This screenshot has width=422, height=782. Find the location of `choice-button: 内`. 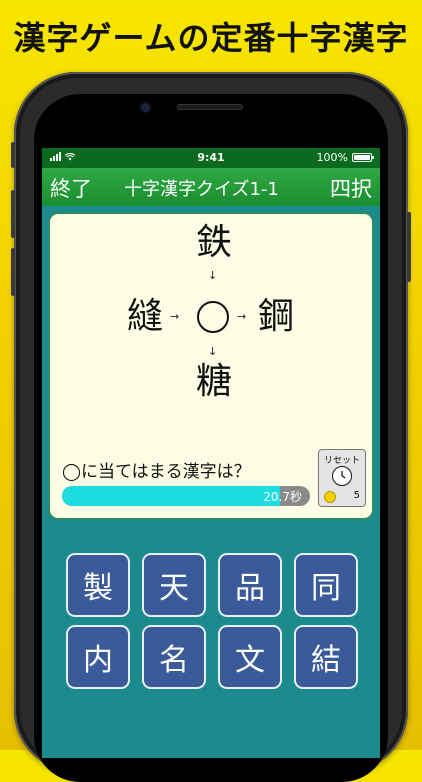

choice-button: 内 is located at coordinates (98, 657).